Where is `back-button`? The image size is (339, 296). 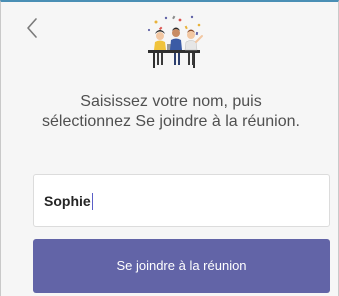 back-button is located at coordinates (33, 28).